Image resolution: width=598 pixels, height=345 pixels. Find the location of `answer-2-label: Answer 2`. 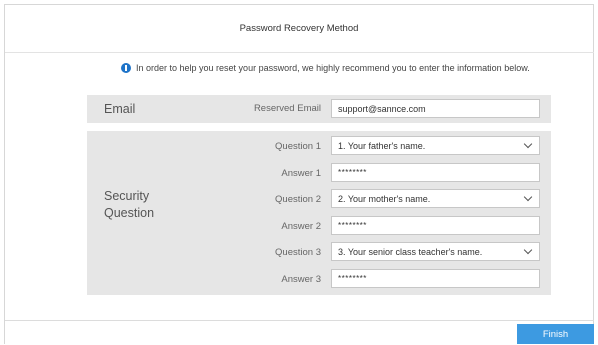

answer-2-label: Answer 2 is located at coordinates (301, 226).